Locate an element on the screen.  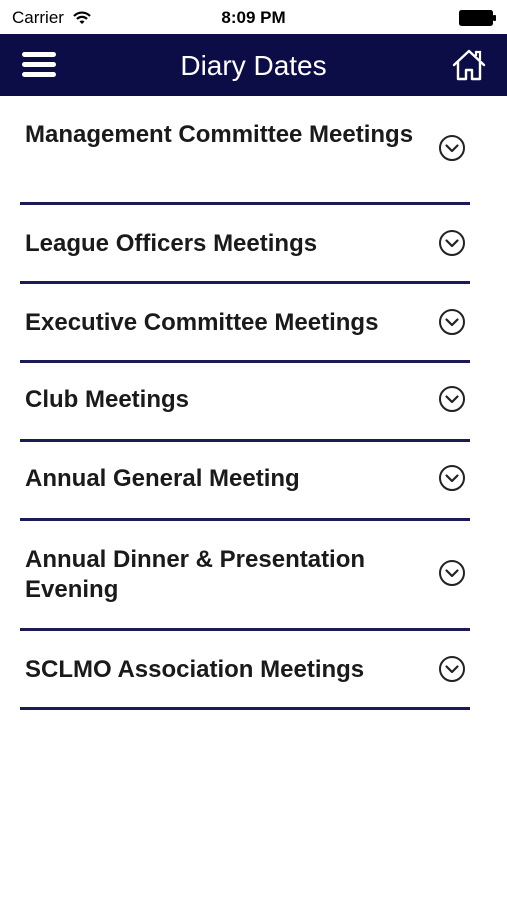
home-icon is located at coordinates (469, 65).